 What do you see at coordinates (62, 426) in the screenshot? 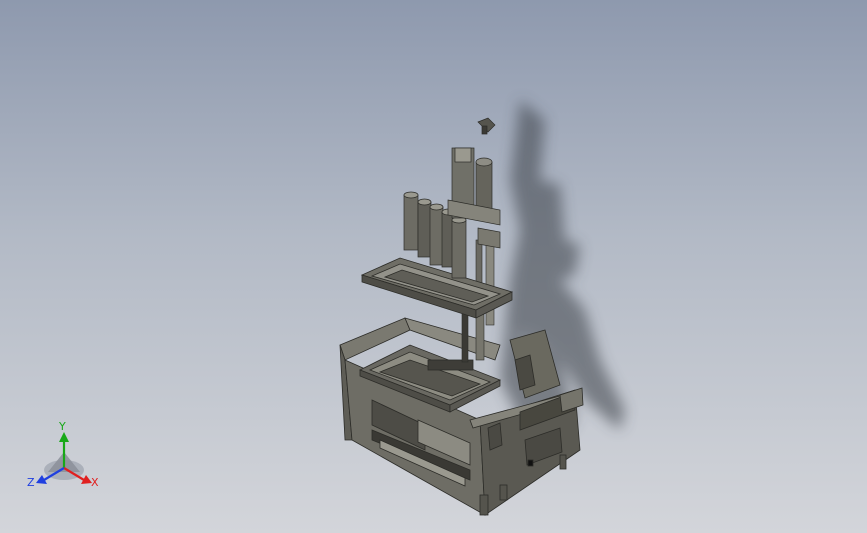
I see `axis-y-label: Y` at bounding box center [62, 426].